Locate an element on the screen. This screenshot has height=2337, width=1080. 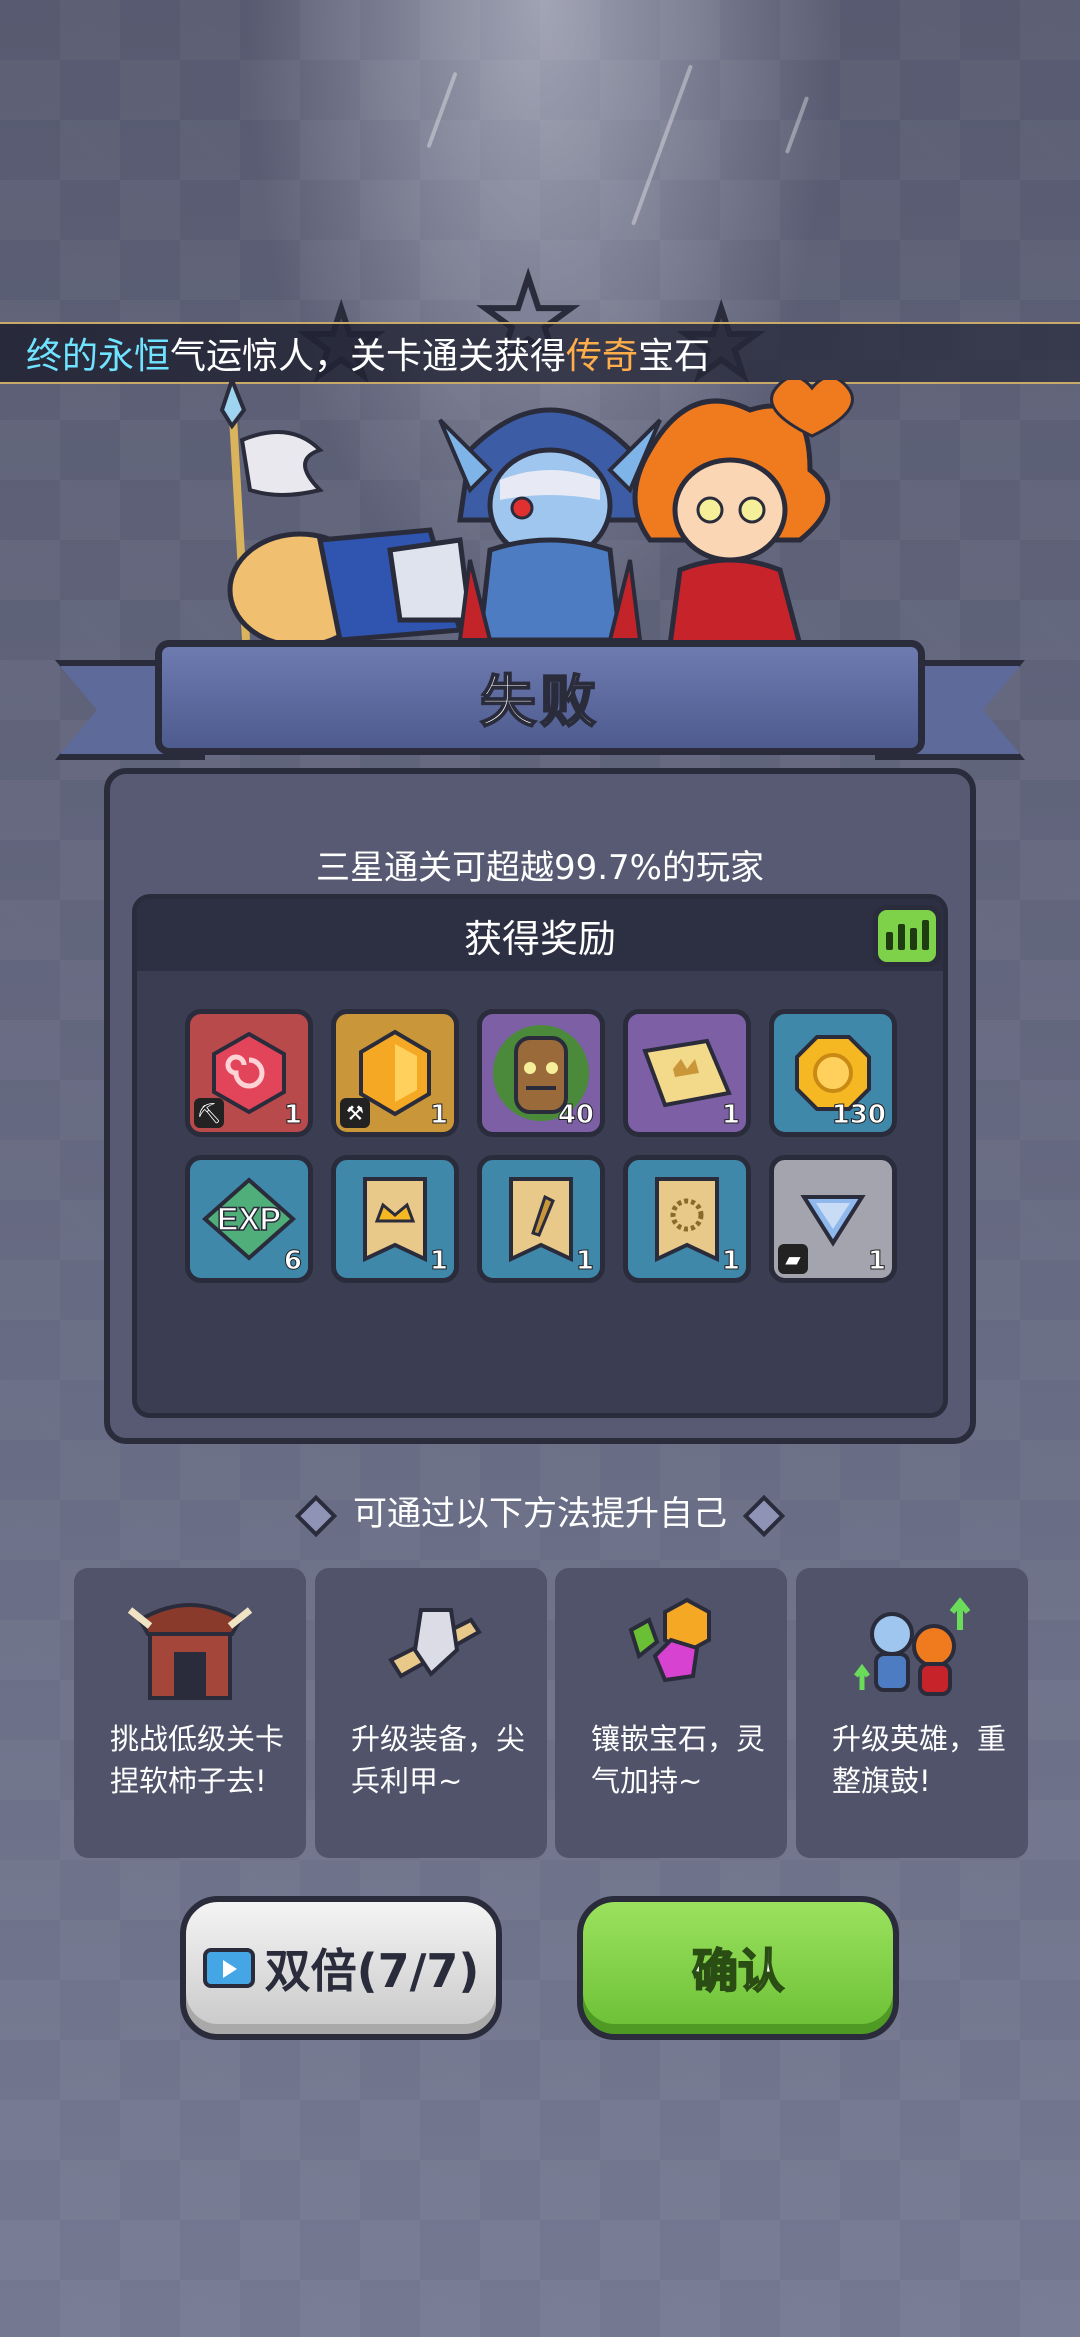
triangle-gem-icon is located at coordinates (833, 1221).